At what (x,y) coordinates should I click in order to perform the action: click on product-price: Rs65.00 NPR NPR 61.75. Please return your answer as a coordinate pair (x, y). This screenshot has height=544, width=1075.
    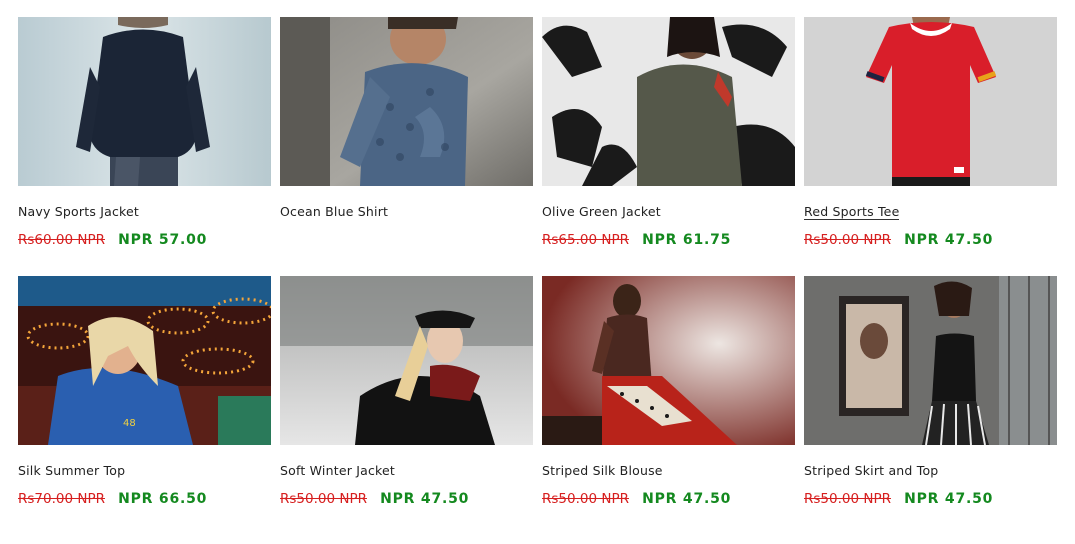
    Looking at the image, I should click on (668, 239).